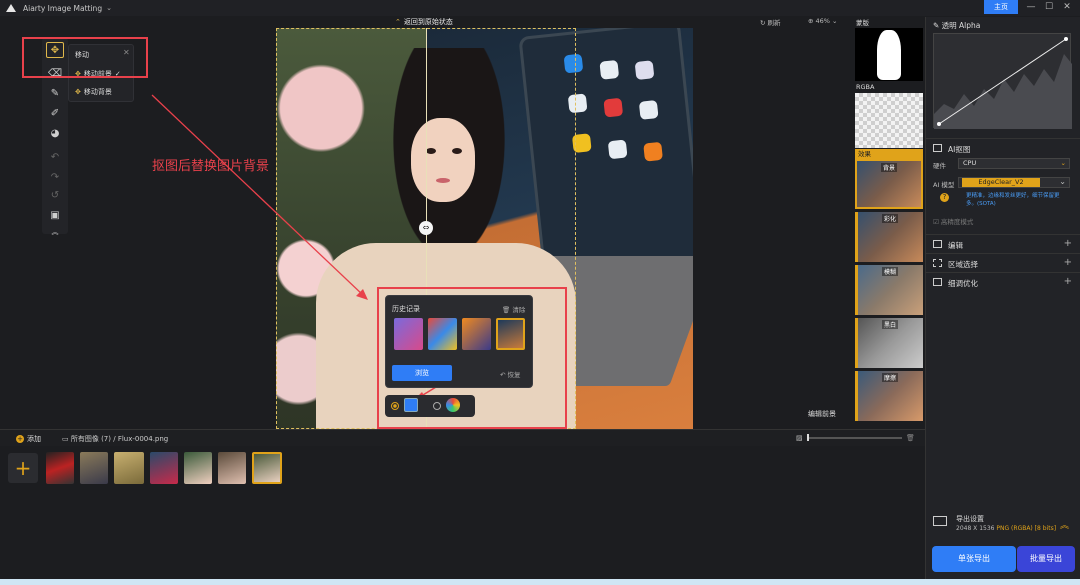 Image resolution: width=1080 pixels, height=585 pixels. What do you see at coordinates (1014, 163) in the screenshot?
I see `device-select: CPU ⌄` at bounding box center [1014, 163].